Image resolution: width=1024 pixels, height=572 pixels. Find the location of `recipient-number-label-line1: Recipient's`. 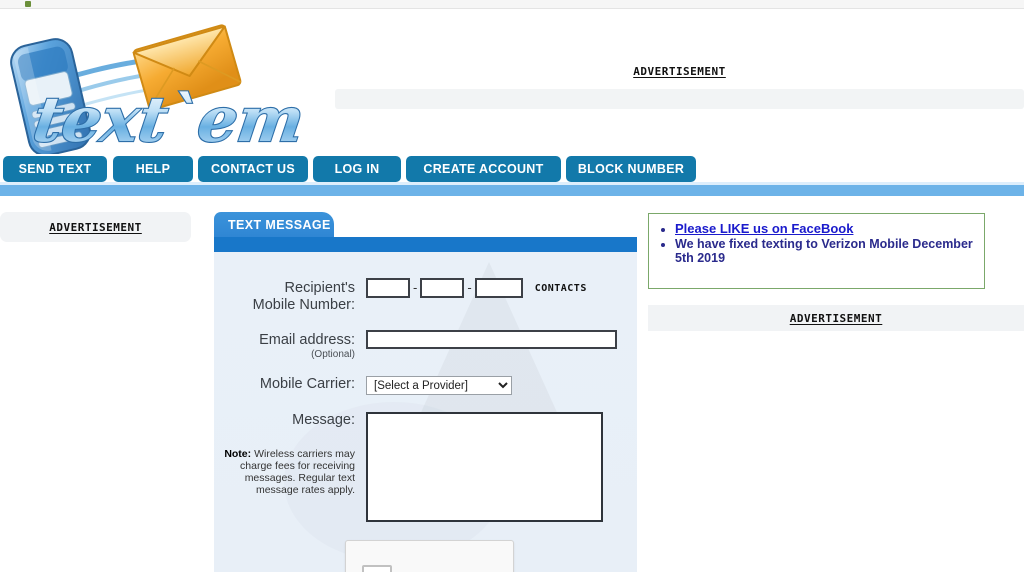

recipient-number-label-line1: Recipient's is located at coordinates (319, 288).